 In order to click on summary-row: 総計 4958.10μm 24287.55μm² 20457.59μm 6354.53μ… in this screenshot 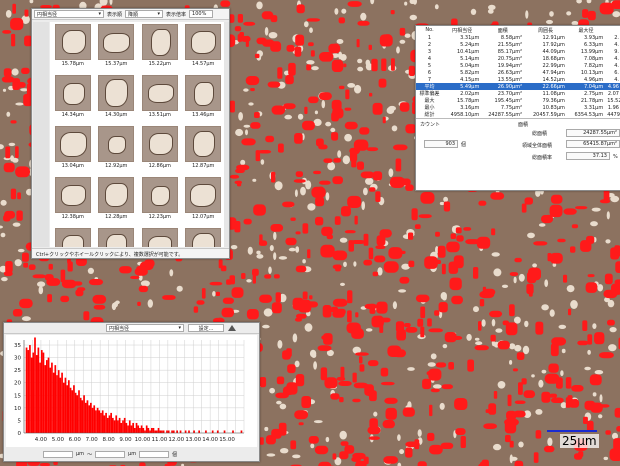, I will do `click(518, 115)`.